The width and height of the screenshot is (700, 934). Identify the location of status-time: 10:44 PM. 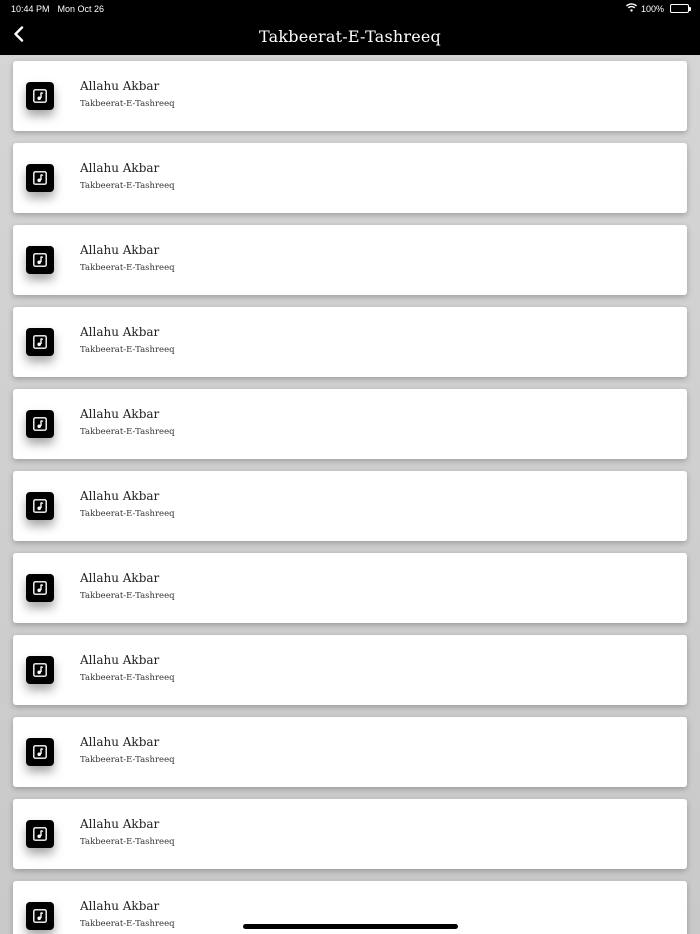
(30, 8).